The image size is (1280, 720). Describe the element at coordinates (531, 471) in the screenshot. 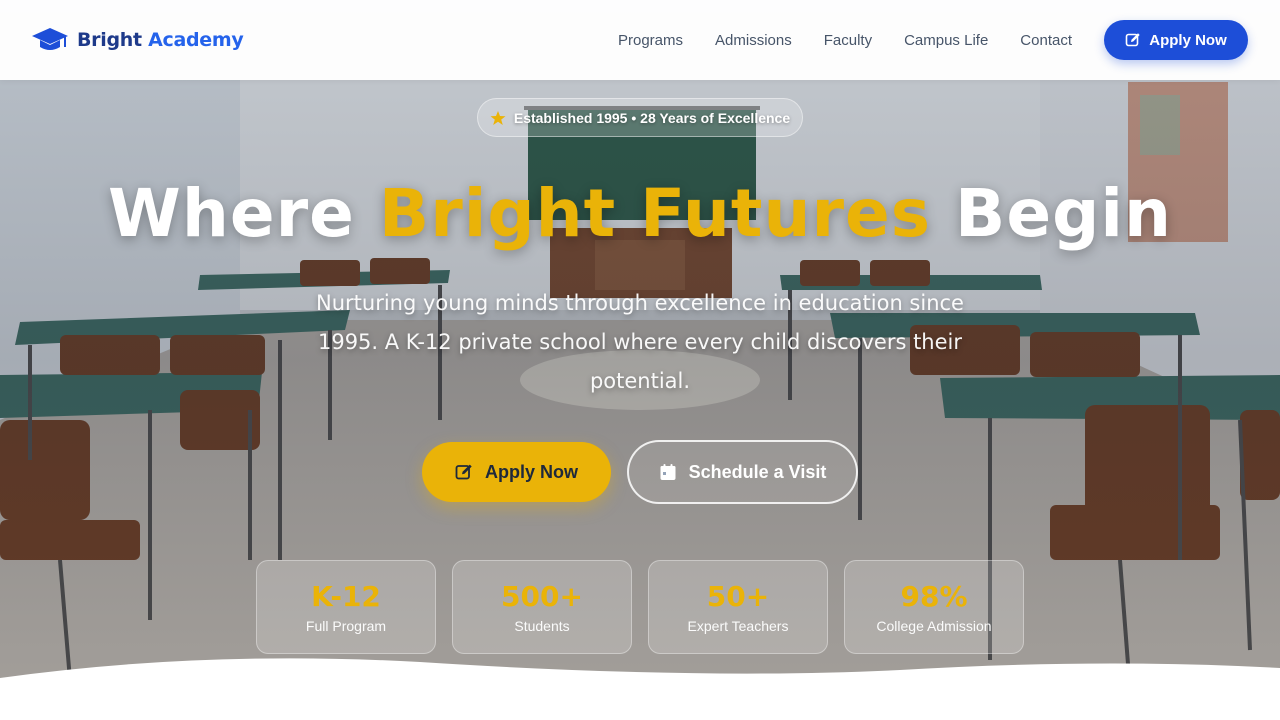

I see `hero-apply-now-label: Apply Now` at that location.